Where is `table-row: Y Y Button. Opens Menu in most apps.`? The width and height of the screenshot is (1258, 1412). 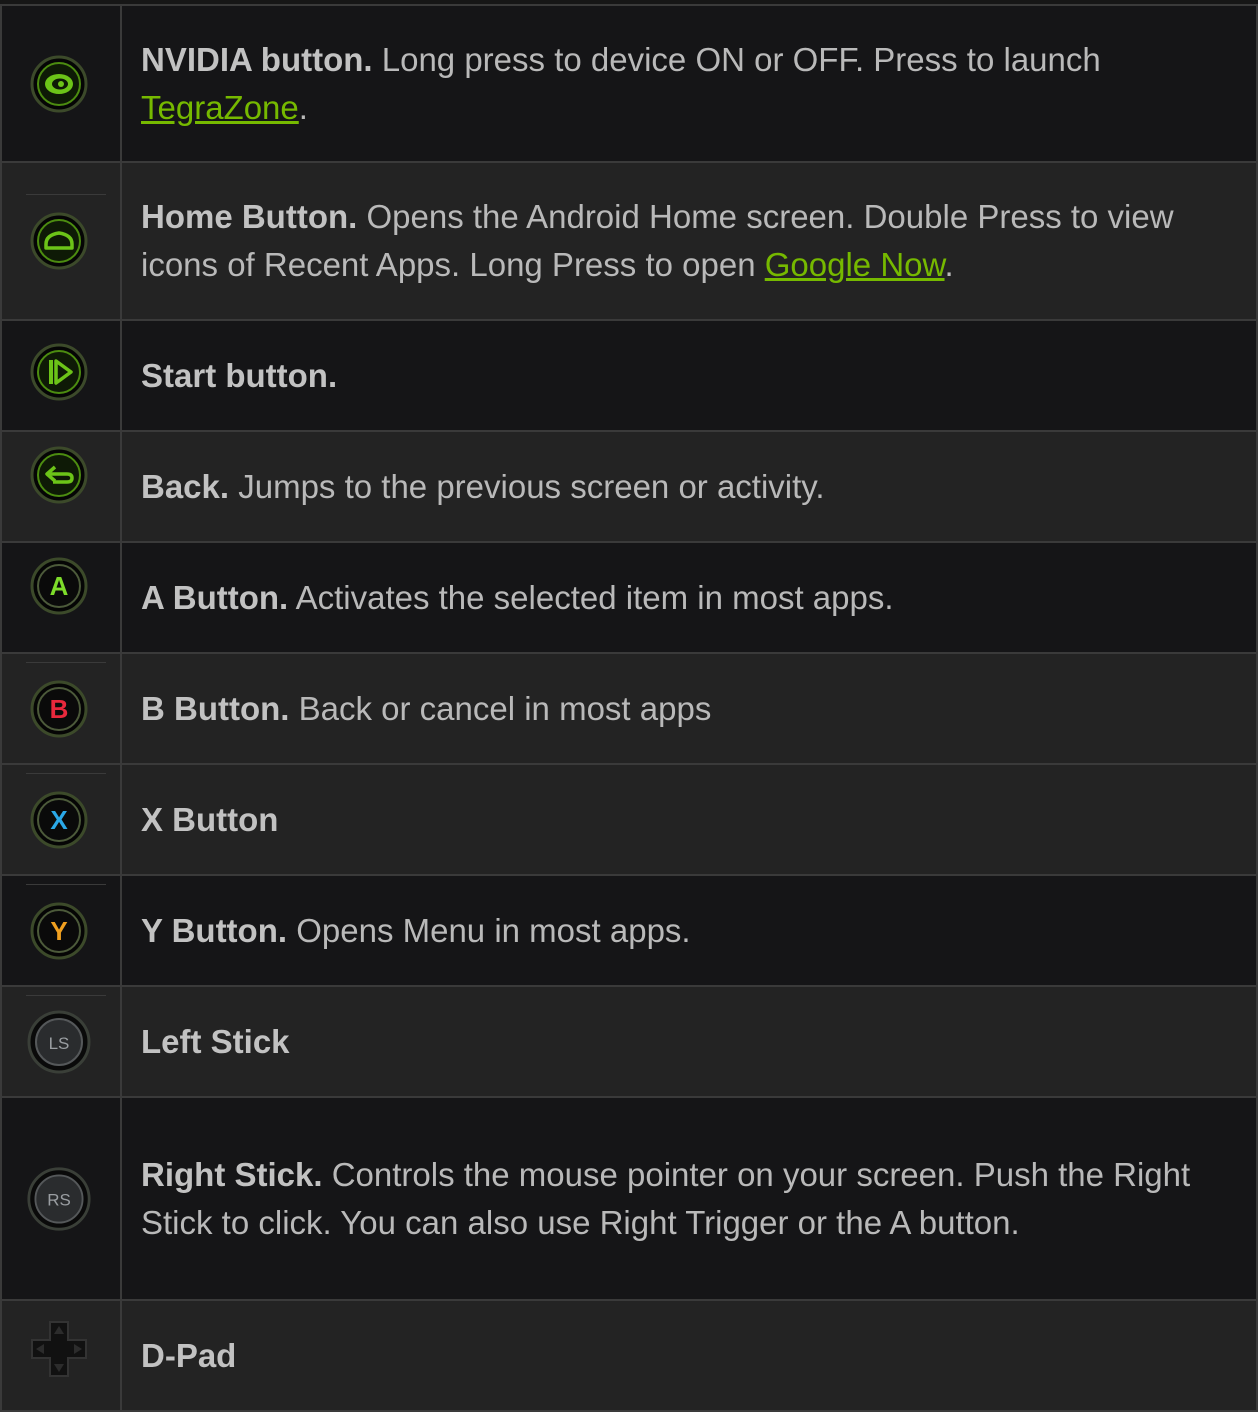 table-row: Y Y Button. Opens Menu in most apps. is located at coordinates (629, 930).